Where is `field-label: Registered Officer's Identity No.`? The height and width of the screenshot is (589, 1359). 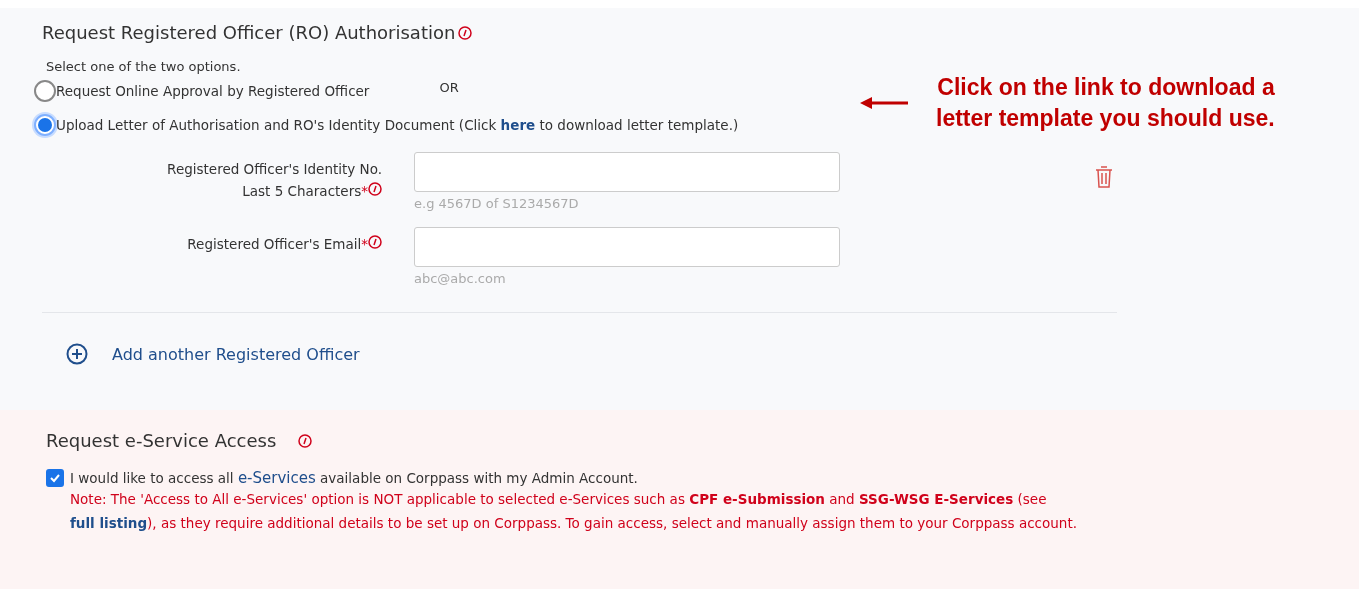
field-label: Registered Officer's Identity No. is located at coordinates (274, 169).